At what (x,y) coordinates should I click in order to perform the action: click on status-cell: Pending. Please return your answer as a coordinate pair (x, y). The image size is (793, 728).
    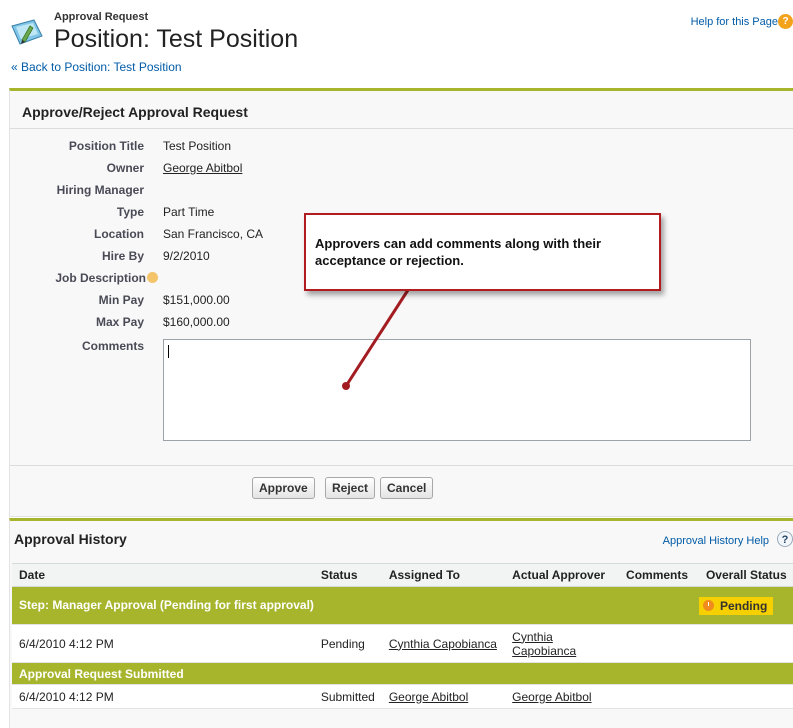
    Looking at the image, I should click on (347, 643).